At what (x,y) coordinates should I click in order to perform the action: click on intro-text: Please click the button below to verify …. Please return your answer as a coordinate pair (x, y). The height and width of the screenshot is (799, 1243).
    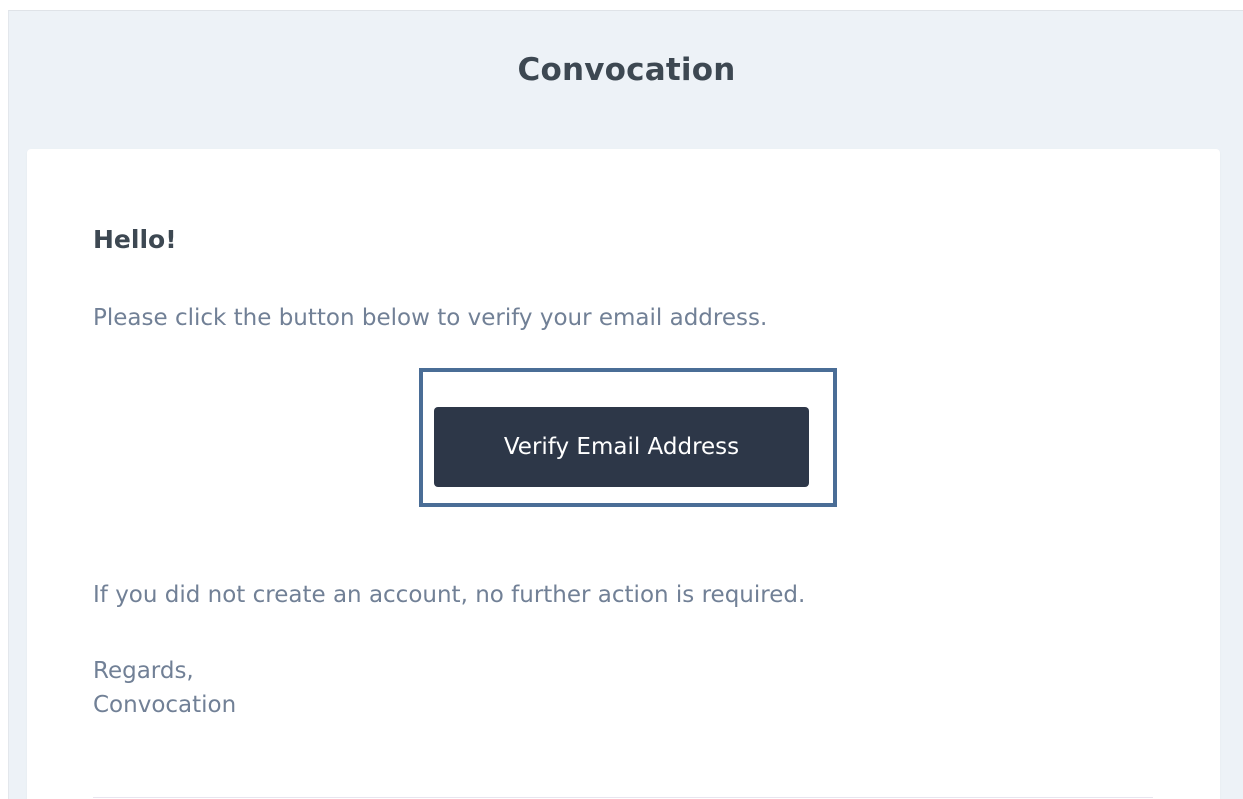
    Looking at the image, I should click on (430, 318).